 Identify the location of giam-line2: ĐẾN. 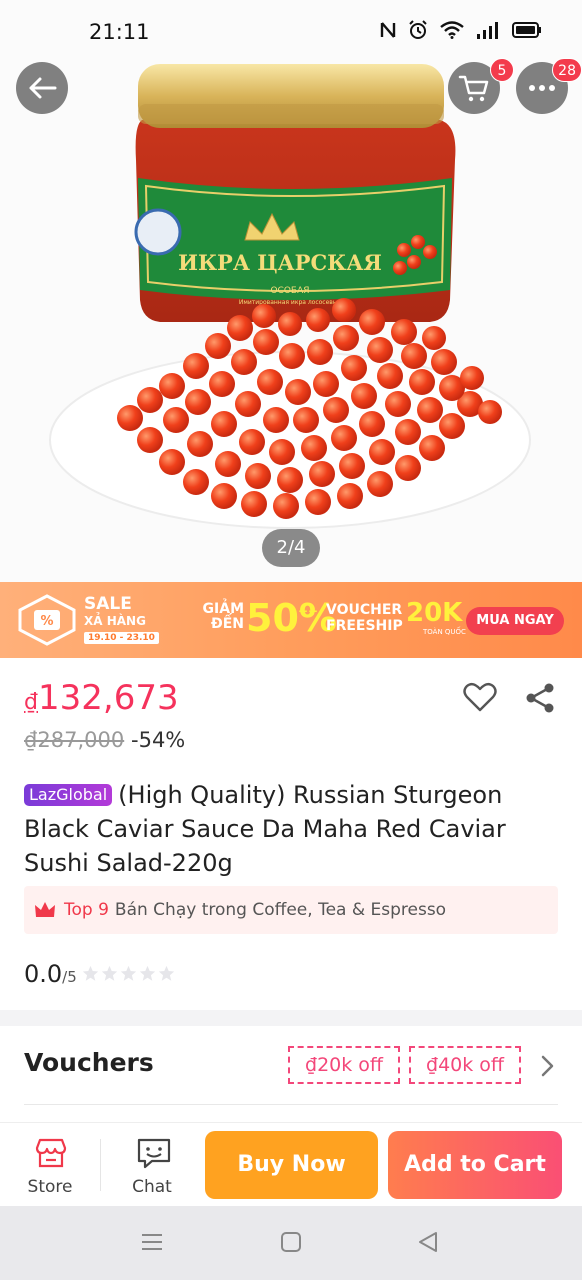
(227, 624).